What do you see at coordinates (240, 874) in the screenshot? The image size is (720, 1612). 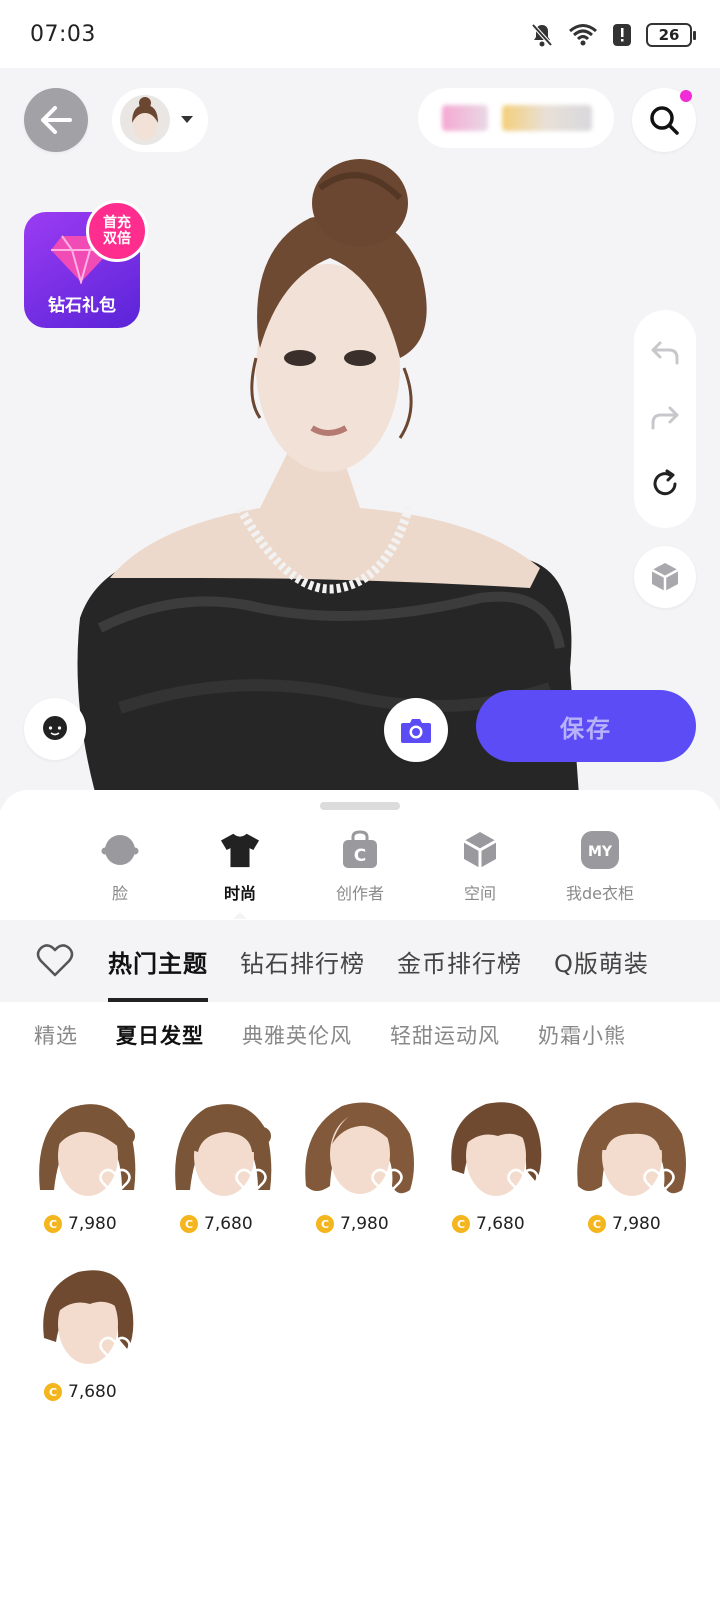 I see `tab-fashion: 时尚` at bounding box center [240, 874].